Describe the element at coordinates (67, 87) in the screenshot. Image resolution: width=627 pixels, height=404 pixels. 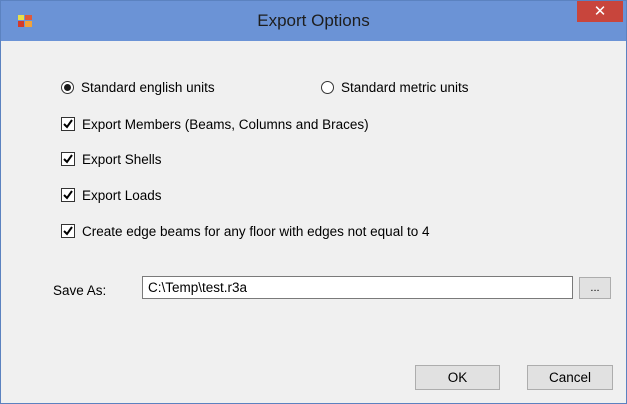
I see `radio-button-english` at that location.